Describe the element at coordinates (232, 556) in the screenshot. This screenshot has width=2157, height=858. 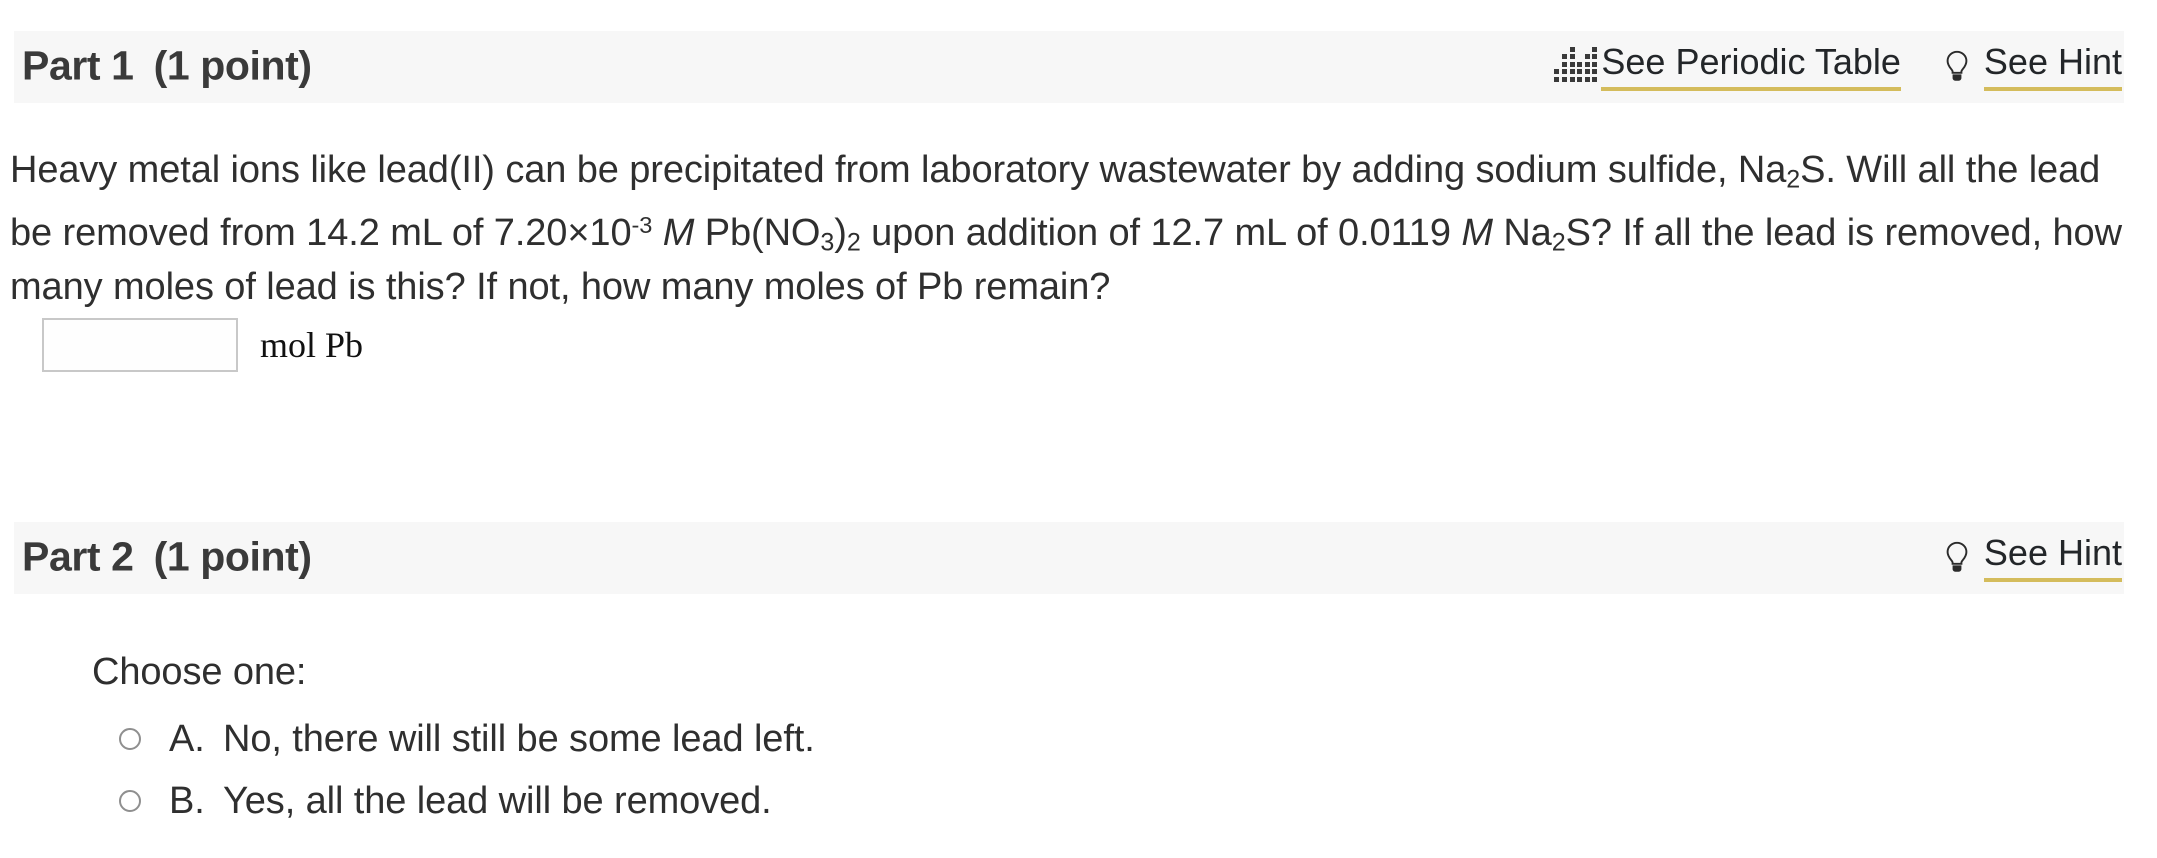
I see `part-2-points-label: (1 point)` at that location.